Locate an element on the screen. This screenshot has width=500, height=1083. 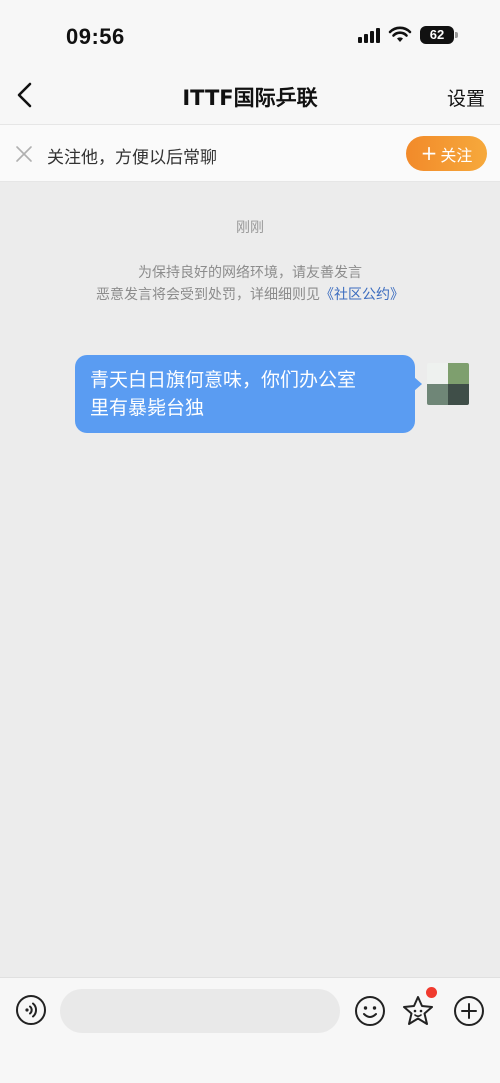
message-text-line-2: 里有暴毙台独 is located at coordinates (147, 408).